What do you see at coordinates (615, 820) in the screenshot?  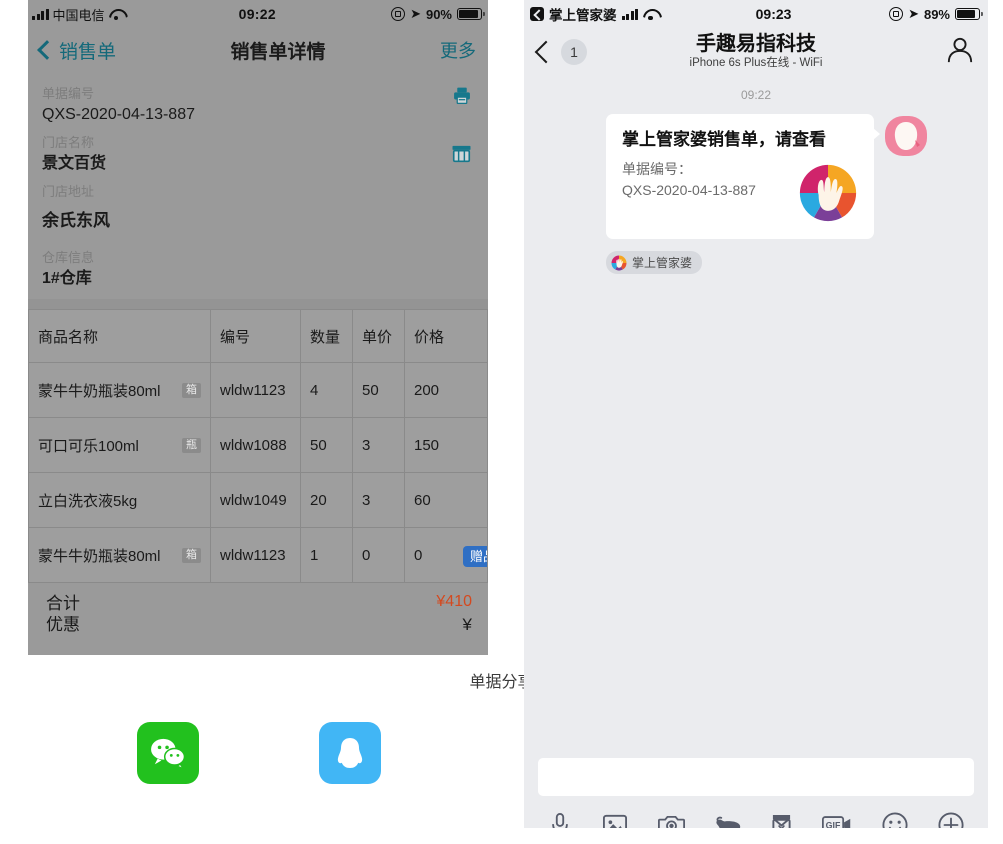 I see `image-icon` at bounding box center [615, 820].